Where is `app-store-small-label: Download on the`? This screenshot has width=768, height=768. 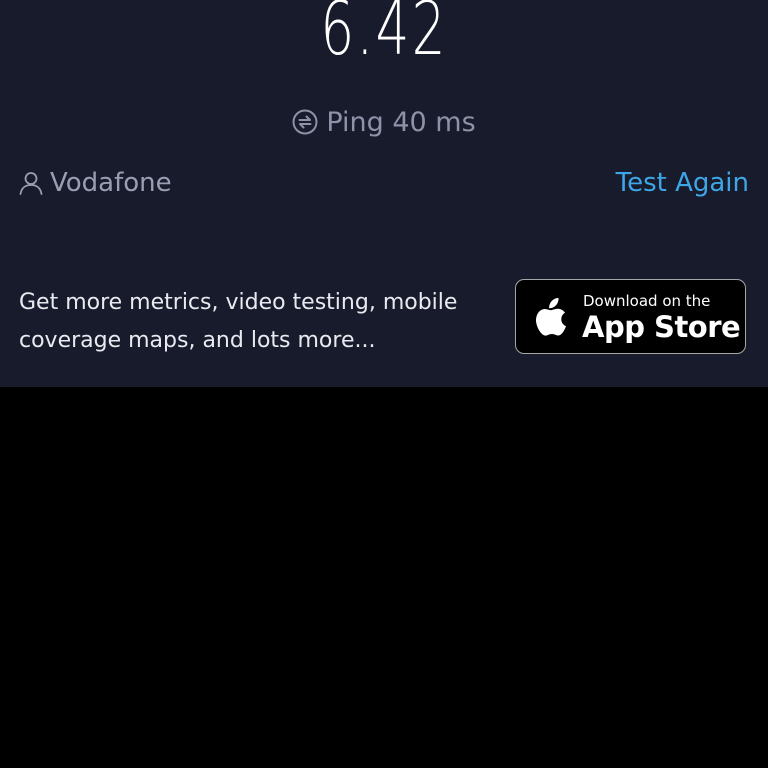 app-store-small-label: Download on the is located at coordinates (647, 301).